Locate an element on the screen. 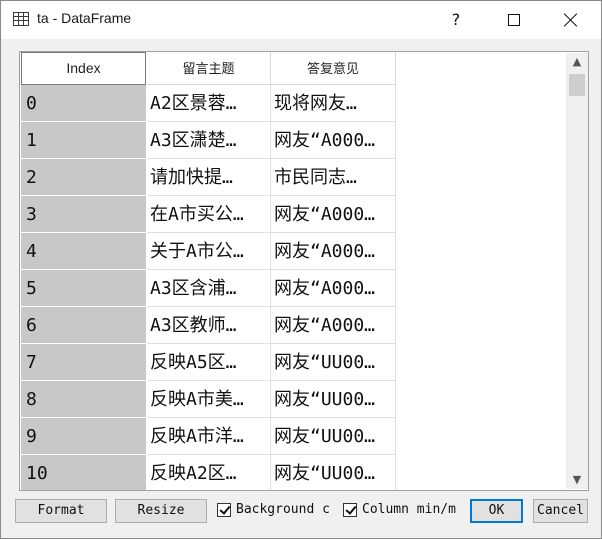 The height and width of the screenshot is (539, 602). row-index-cell: 7 is located at coordinates (83, 362).